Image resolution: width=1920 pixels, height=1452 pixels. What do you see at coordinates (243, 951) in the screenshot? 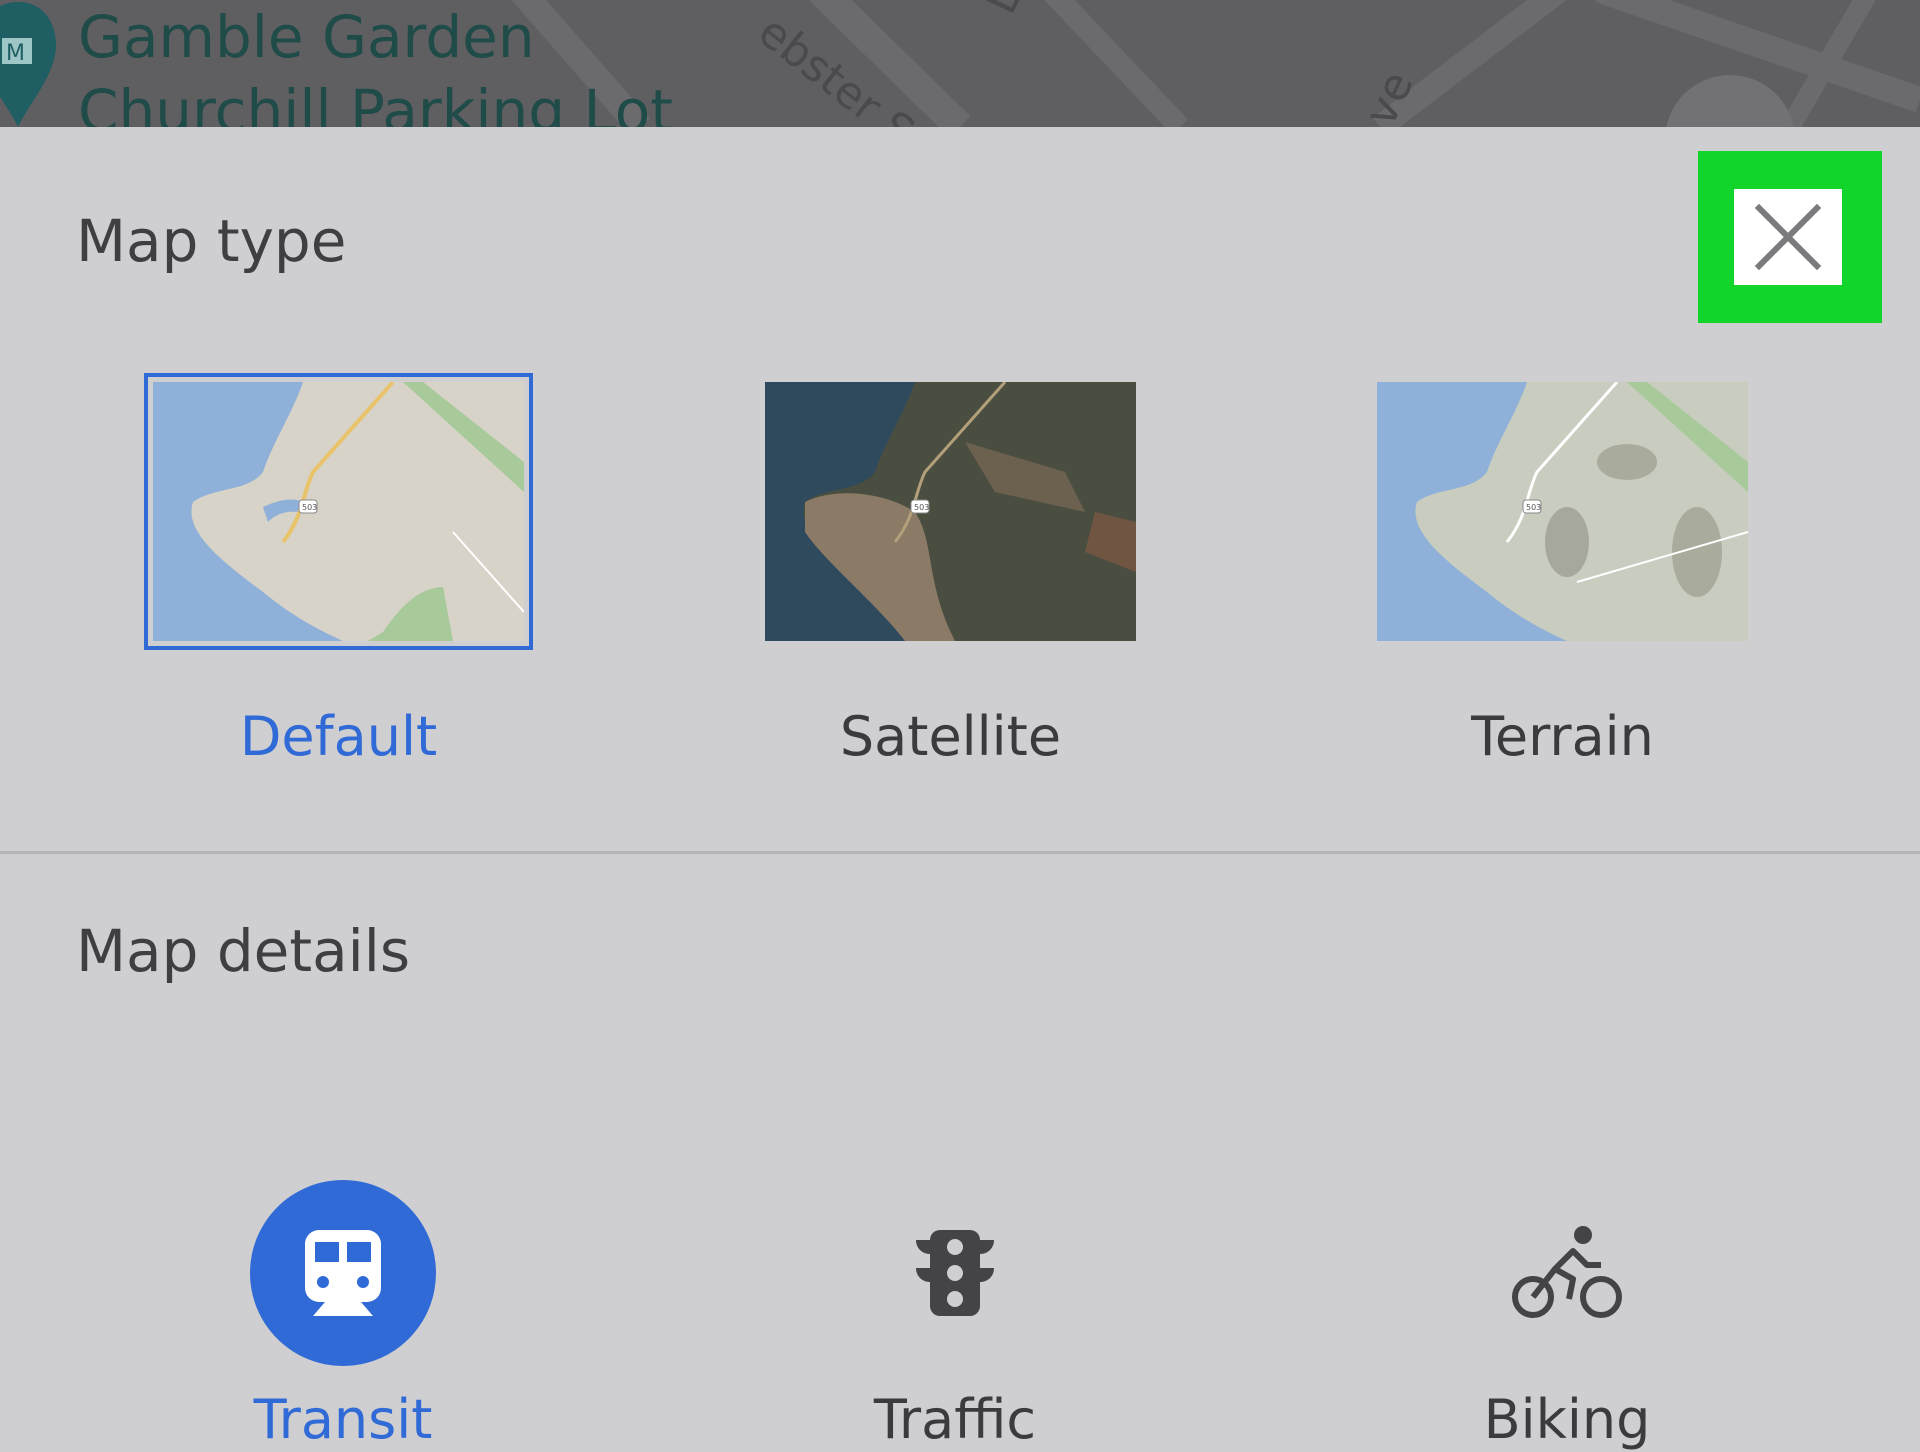
I see `map-details-title: Map details` at bounding box center [243, 951].